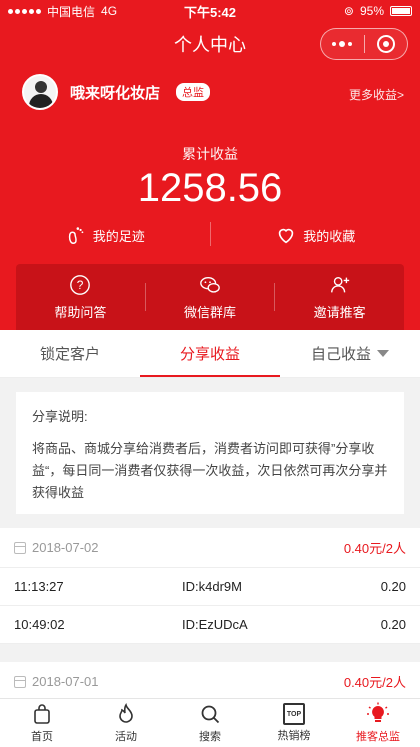 This screenshot has width=420, height=747. What do you see at coordinates (383, 353) in the screenshot?
I see `chevron-down-icon` at bounding box center [383, 353].